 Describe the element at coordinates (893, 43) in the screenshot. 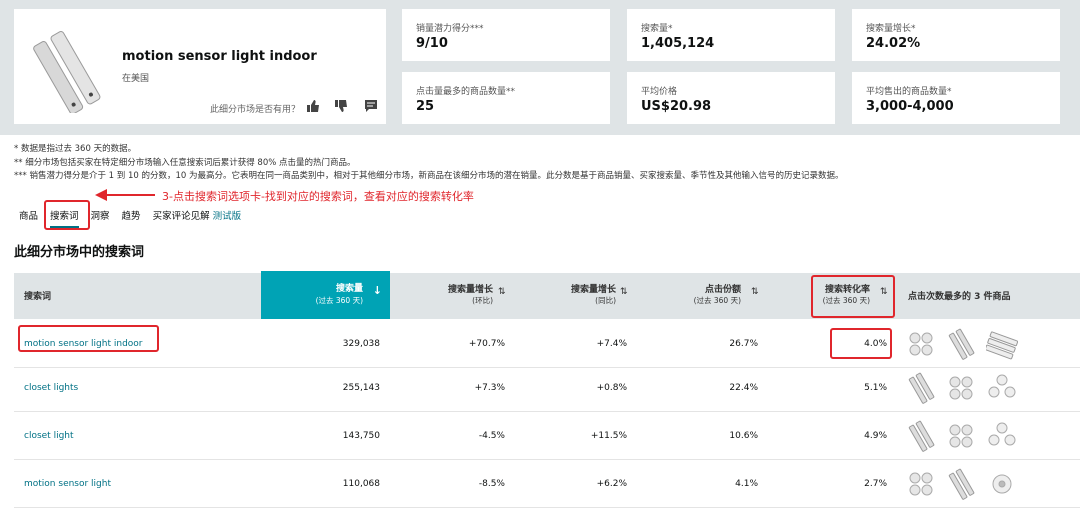

I see `metric-value: 24.02%` at that location.